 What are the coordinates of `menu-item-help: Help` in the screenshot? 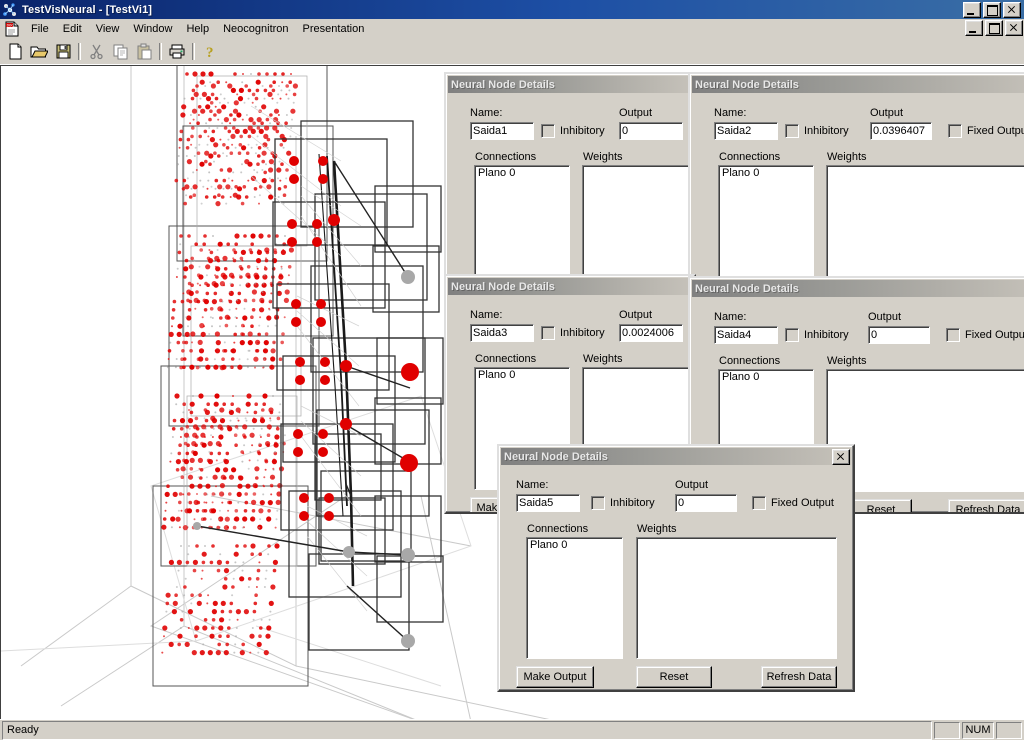 It's located at (197, 29).